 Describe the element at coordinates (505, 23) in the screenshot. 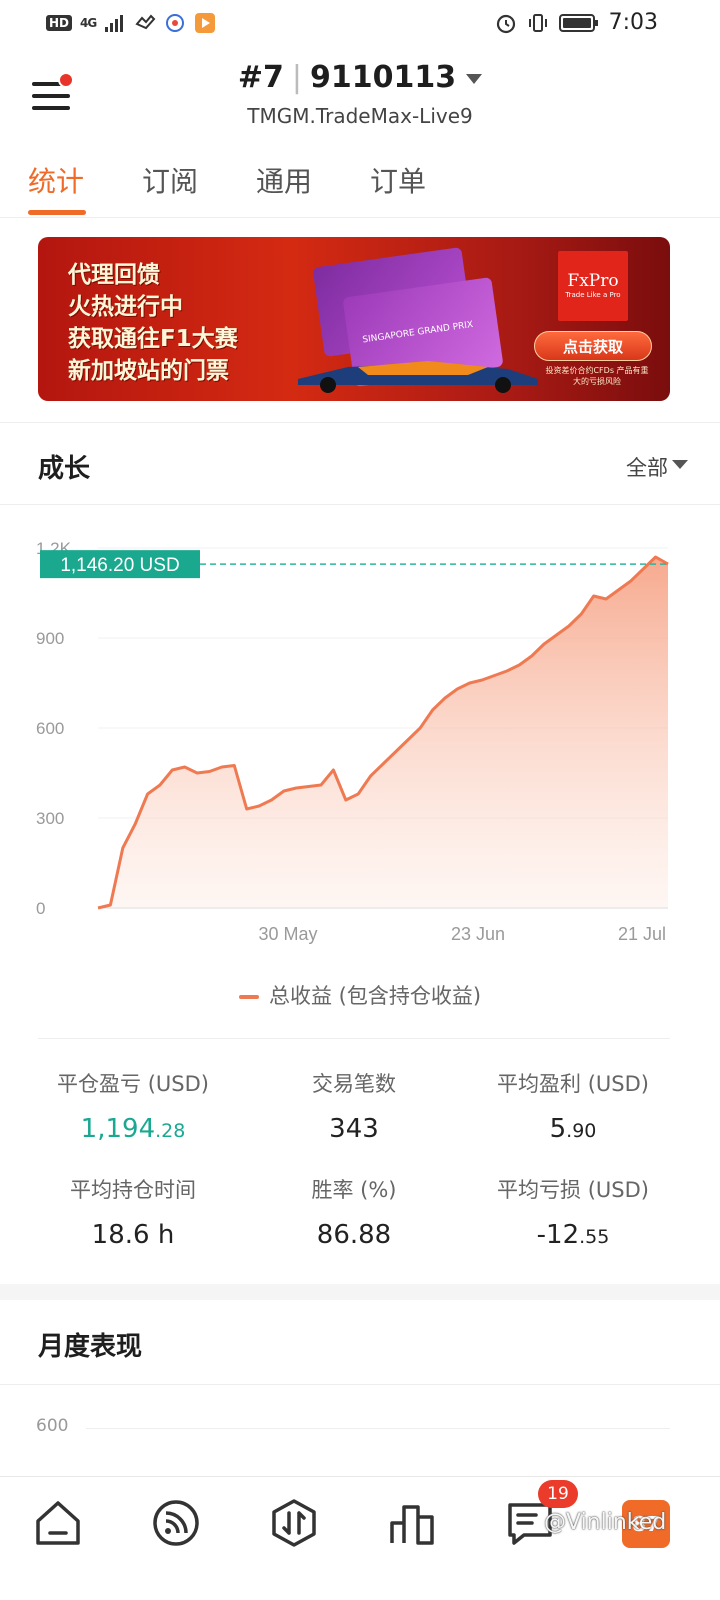

I see `alarm-icon` at that location.